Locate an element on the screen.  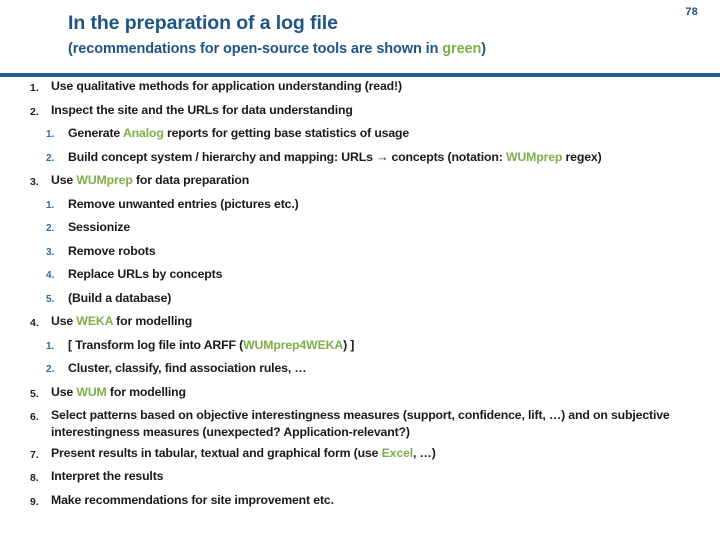
sub-list-item-text-tool-name: WUMprep4WEKA is located at coordinates (293, 344).